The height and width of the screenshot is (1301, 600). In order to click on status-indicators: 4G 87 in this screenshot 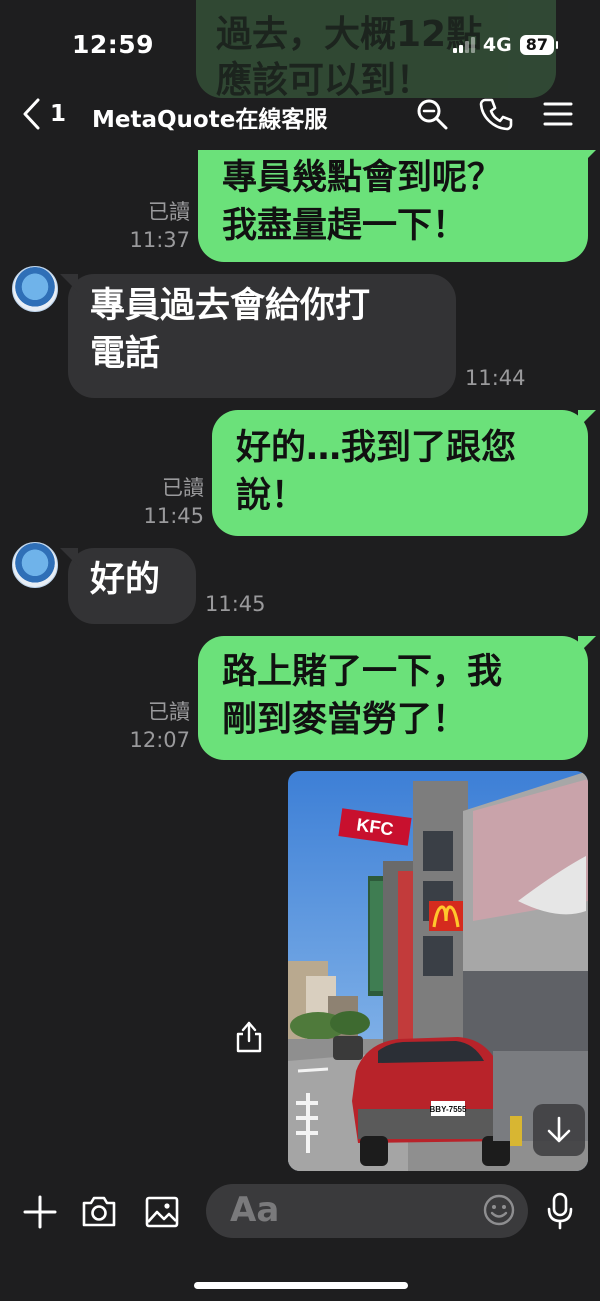, I will do `click(505, 45)`.